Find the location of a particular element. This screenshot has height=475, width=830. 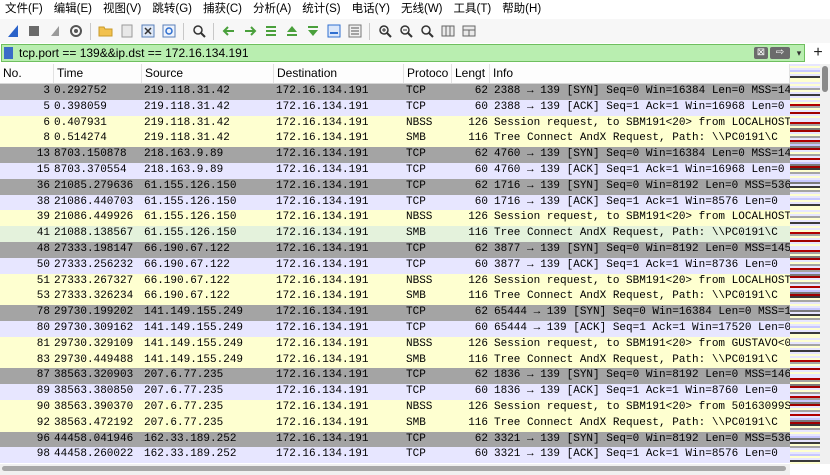

column-protocol: Protoco is located at coordinates (428, 73).